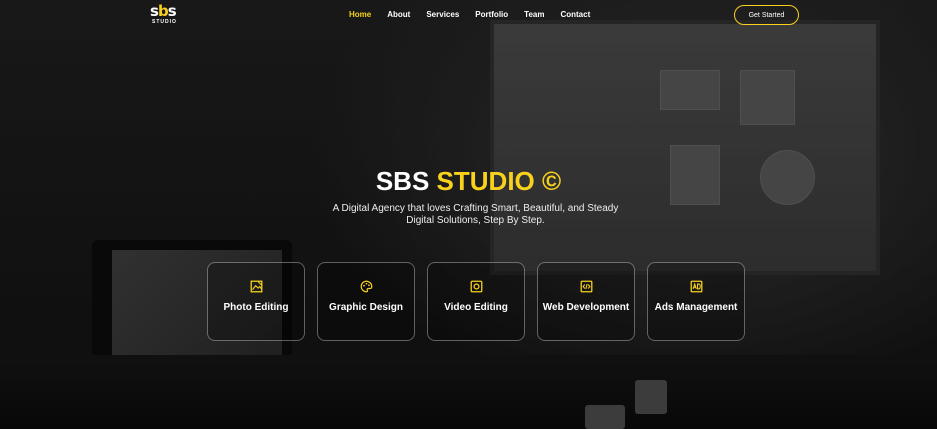  Describe the element at coordinates (491, 14) in the screenshot. I see `nav-portfolio: Portfolio` at that location.